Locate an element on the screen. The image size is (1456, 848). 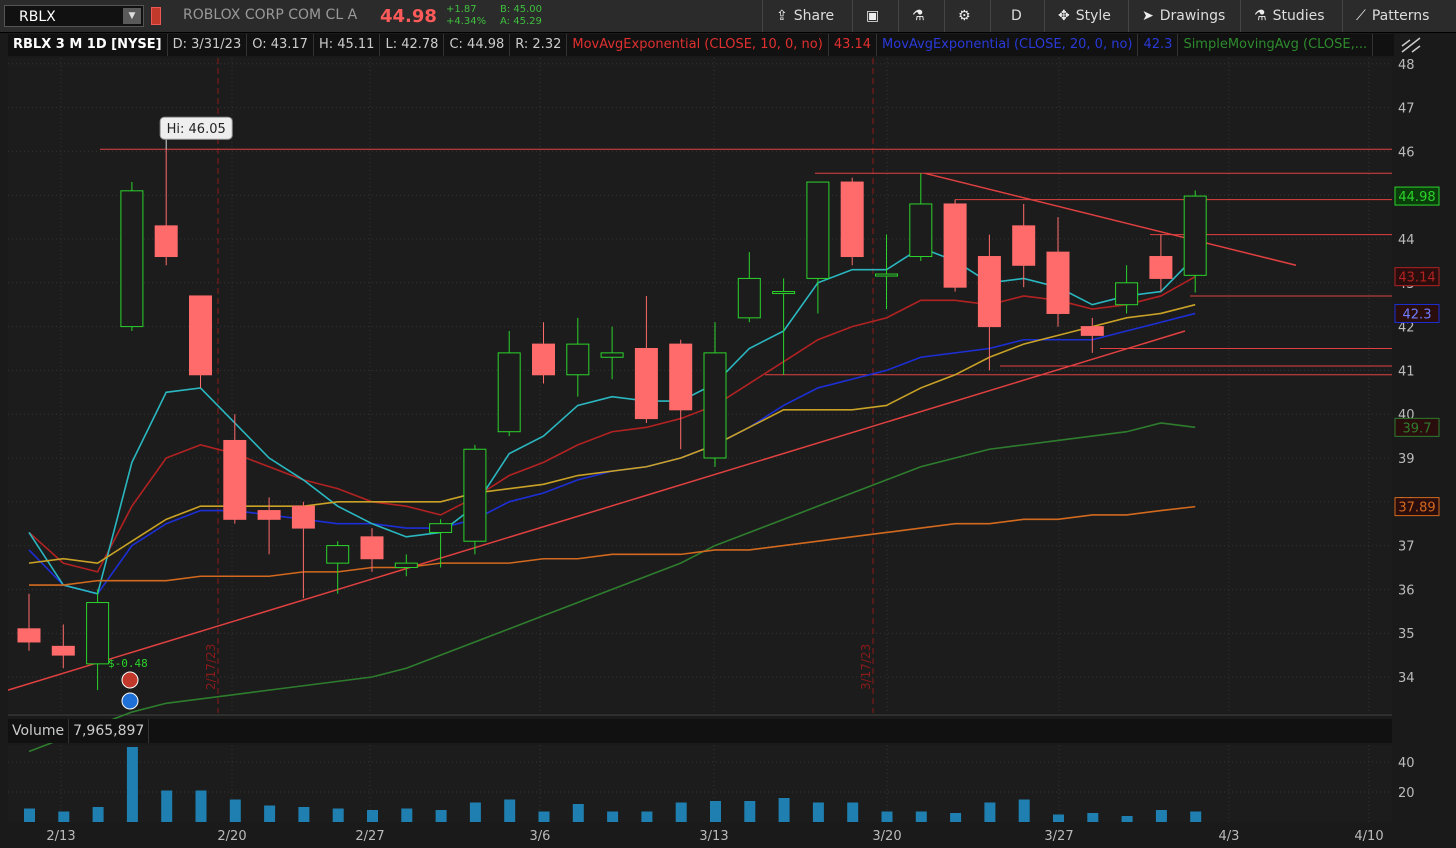
date-marker-label: 3/17/23 is located at coordinates (866, 667).